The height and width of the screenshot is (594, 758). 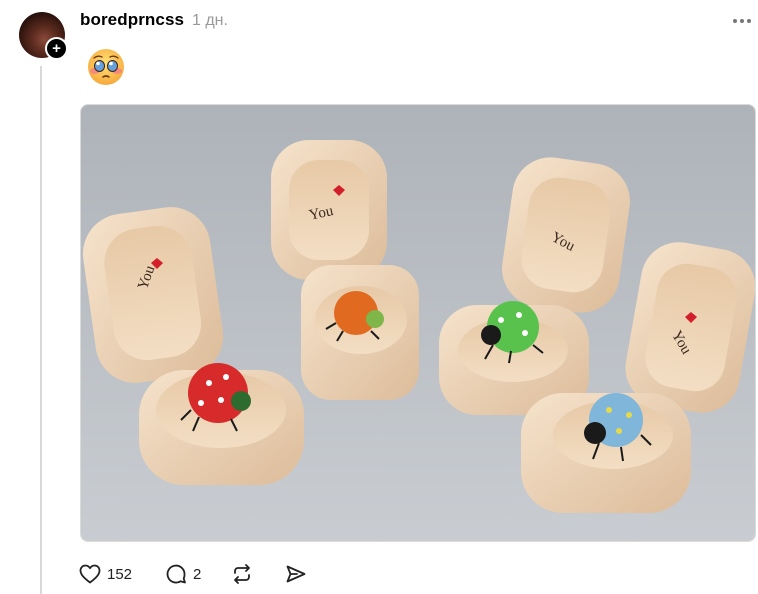 What do you see at coordinates (742, 21) in the screenshot?
I see `more-options-icon` at bounding box center [742, 21].